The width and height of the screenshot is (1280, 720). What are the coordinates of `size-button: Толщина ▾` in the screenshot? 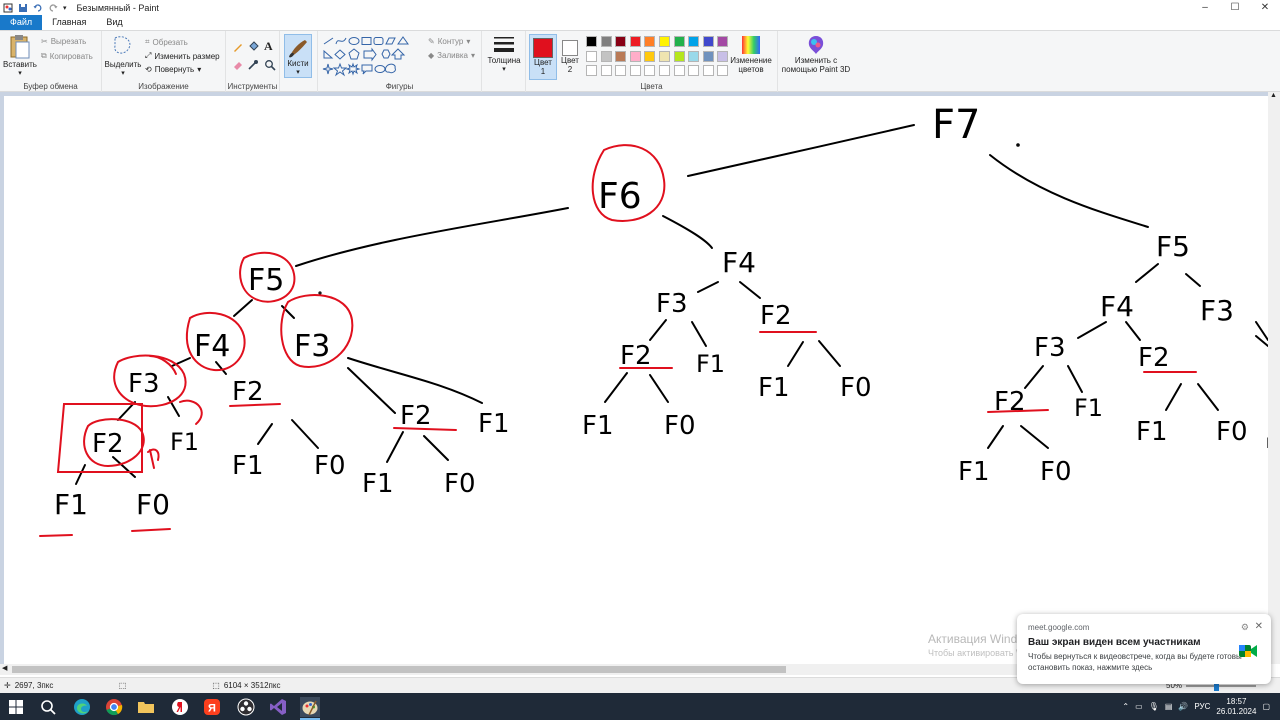 It's located at (504, 54).